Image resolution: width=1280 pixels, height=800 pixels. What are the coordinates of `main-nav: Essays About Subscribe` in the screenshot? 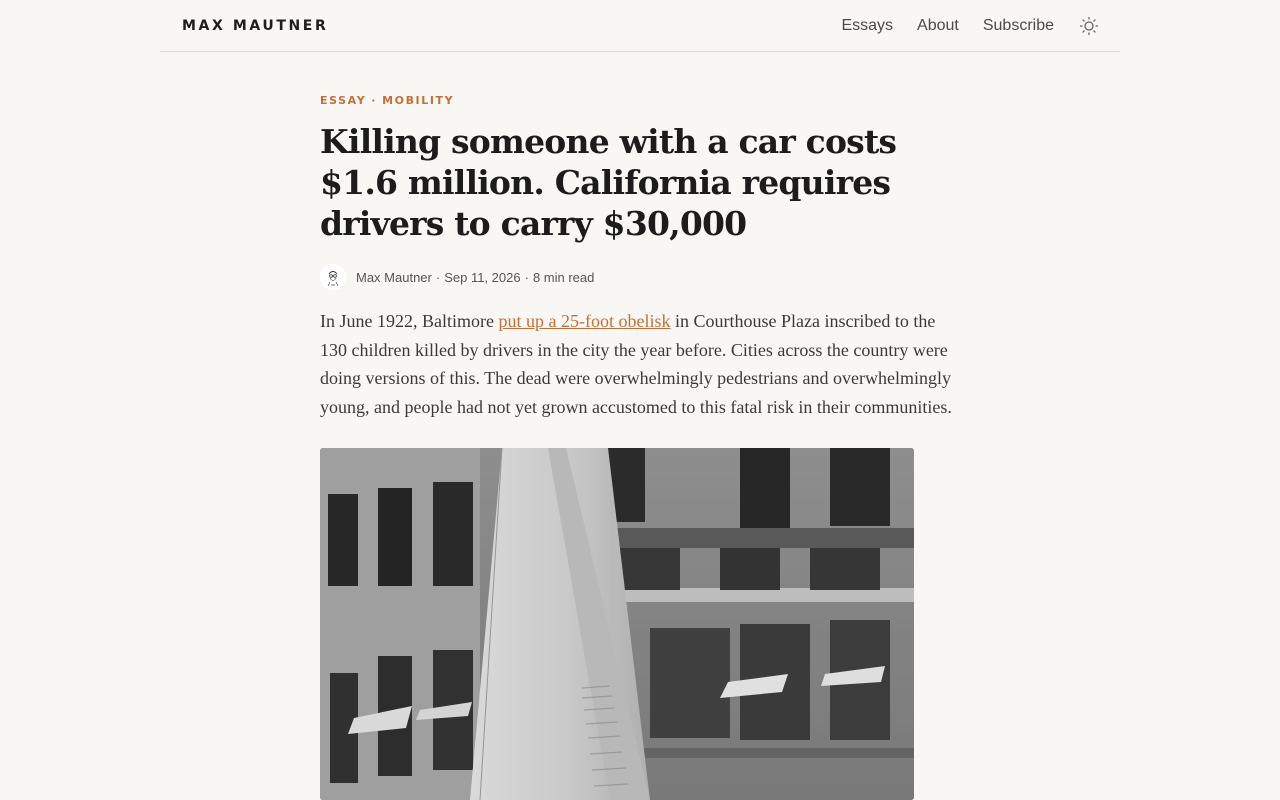 It's located at (958, 26).